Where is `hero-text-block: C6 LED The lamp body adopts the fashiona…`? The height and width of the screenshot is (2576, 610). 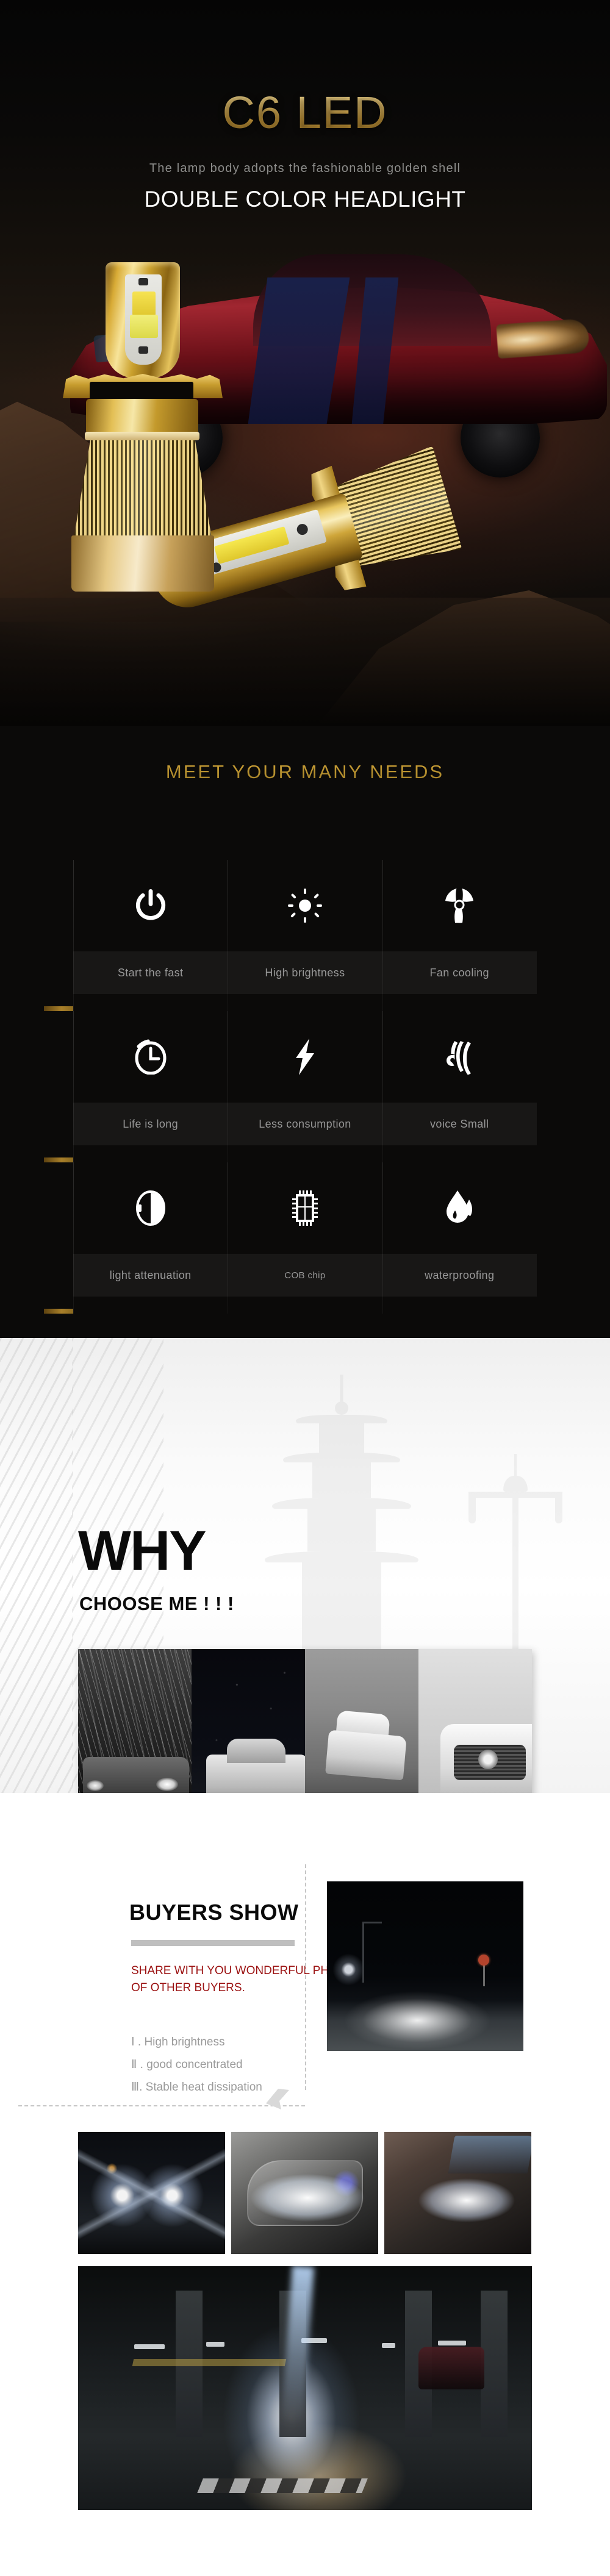 hero-text-block: C6 LED The lamp body adopts the fashiona… is located at coordinates (305, 106).